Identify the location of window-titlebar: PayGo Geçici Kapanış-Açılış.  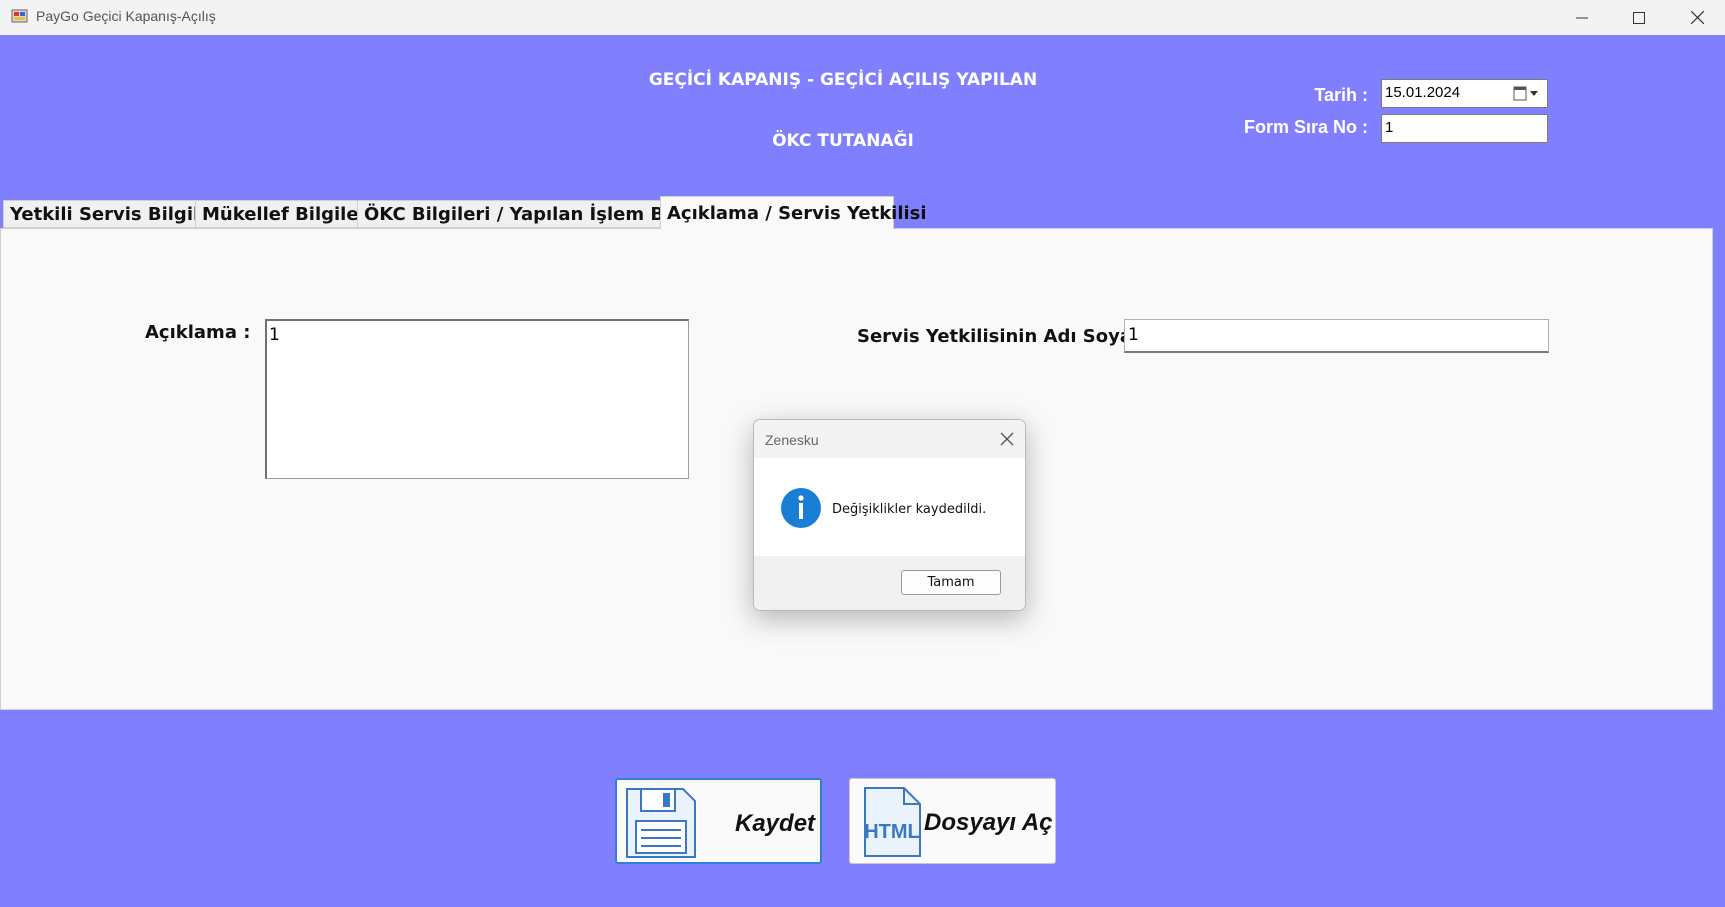
(862, 18).